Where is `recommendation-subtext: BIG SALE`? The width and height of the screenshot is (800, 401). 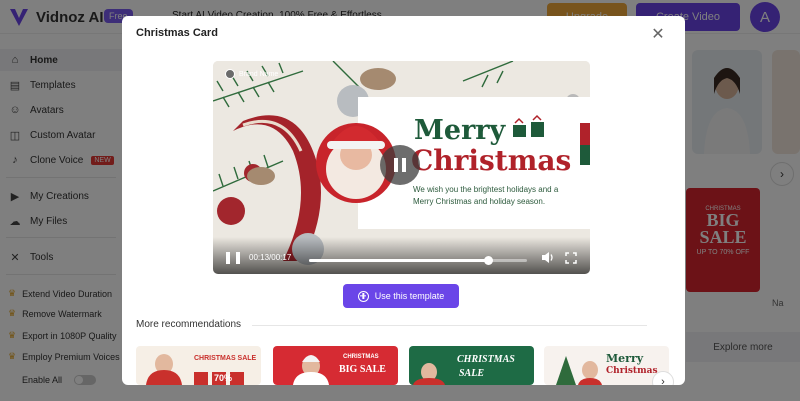 recommendation-subtext: BIG SALE is located at coordinates (362, 369).